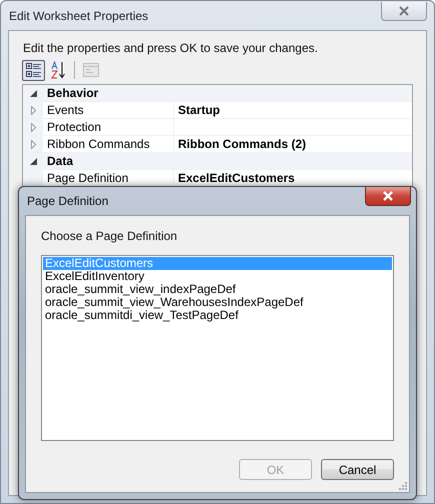 Image resolution: width=435 pixels, height=504 pixels. What do you see at coordinates (90, 70) in the screenshot?
I see `property-pages-icon` at bounding box center [90, 70].